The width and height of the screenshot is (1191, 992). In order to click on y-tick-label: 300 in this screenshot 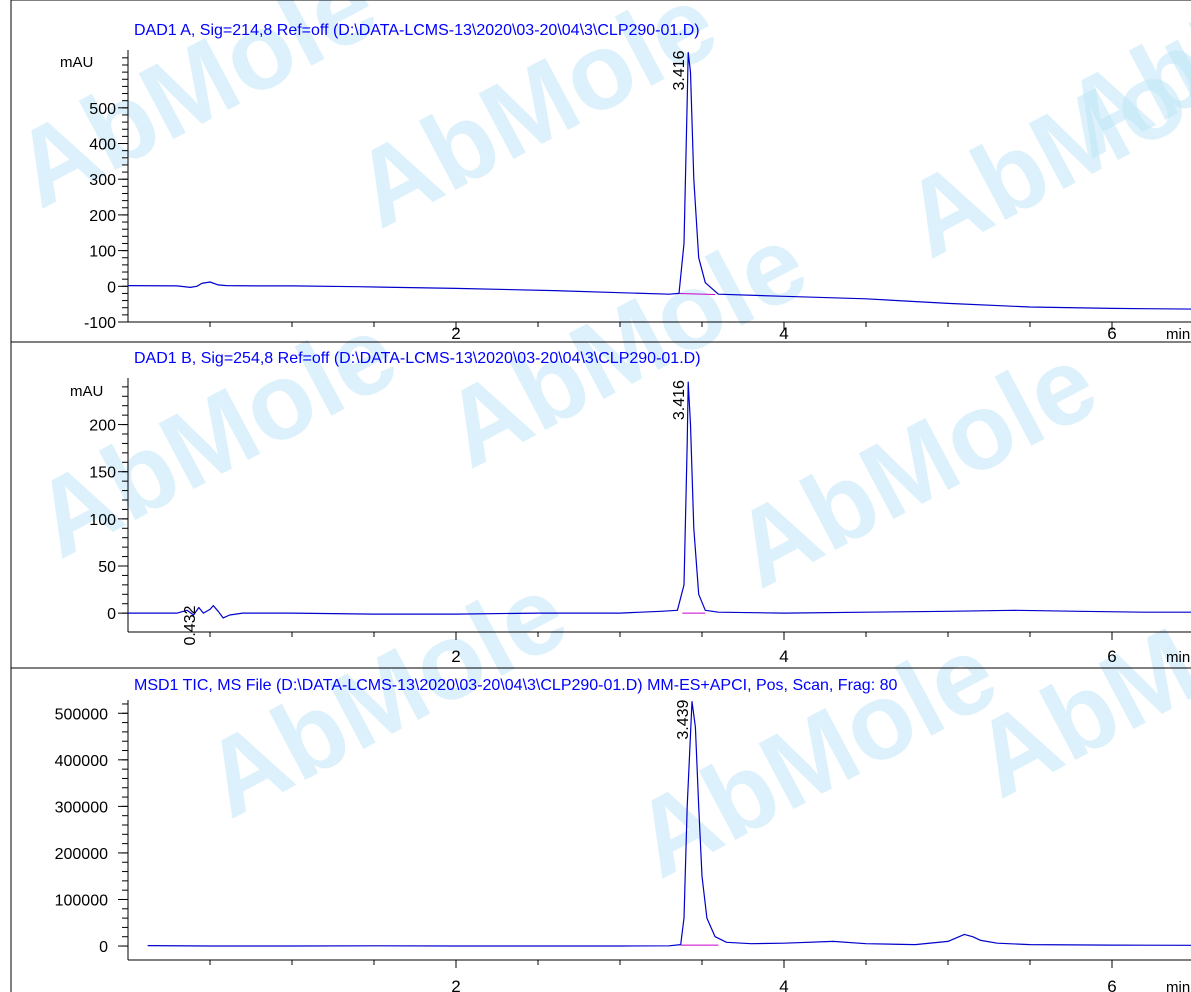, I will do `click(102, 180)`.